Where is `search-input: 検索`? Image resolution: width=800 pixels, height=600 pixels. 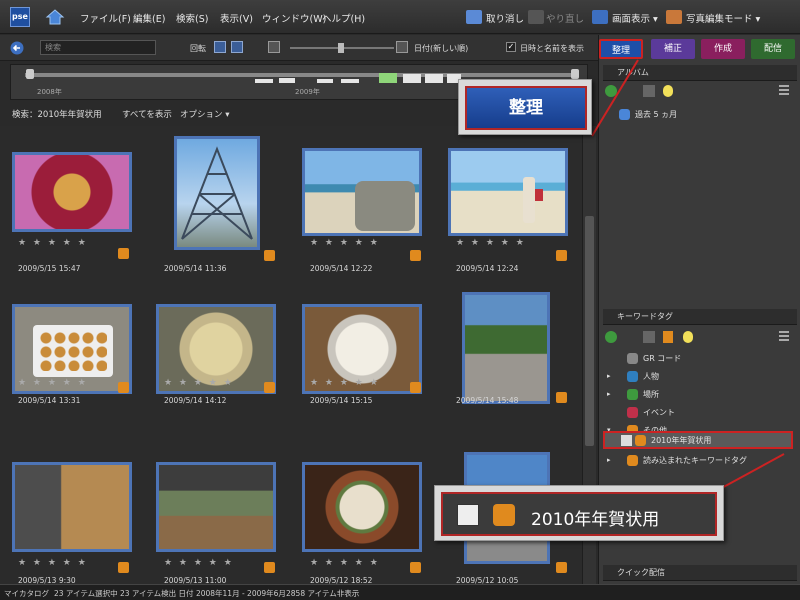 search-input: 検索 is located at coordinates (98, 47).